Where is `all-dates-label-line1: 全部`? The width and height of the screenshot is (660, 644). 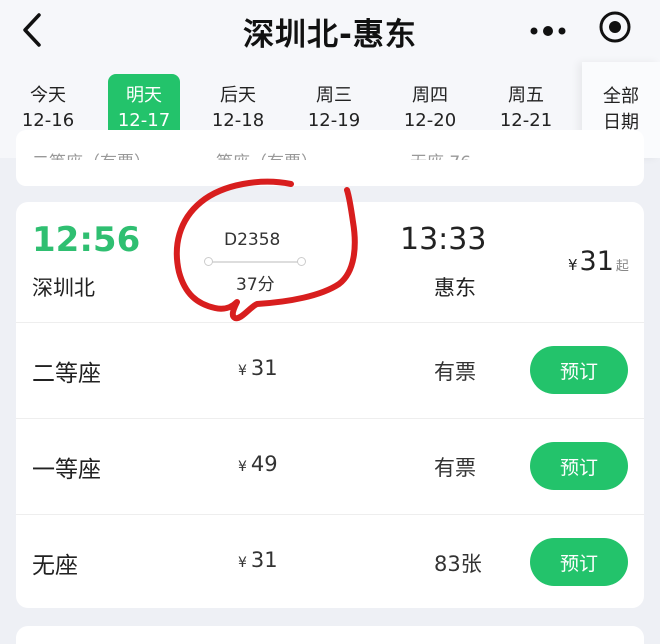 all-dates-label-line1: 全部 is located at coordinates (621, 96).